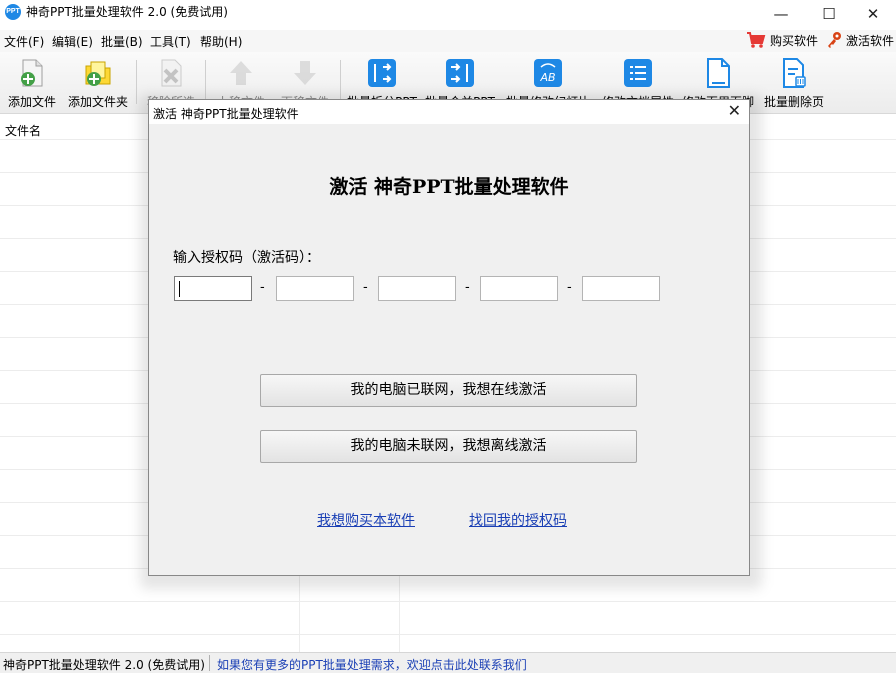 The width and height of the screenshot is (896, 673). What do you see at coordinates (13, 12) in the screenshot?
I see `app-logo-icon: PPT` at bounding box center [13, 12].